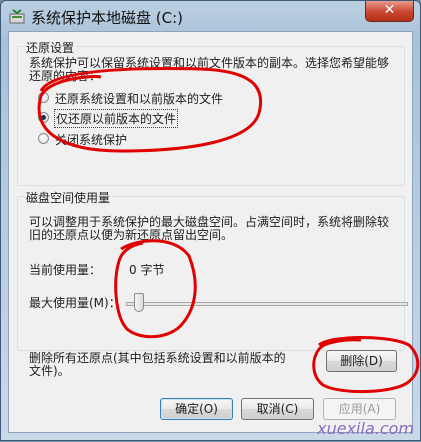  I want to click on close-icon: ✕, so click(389, 10).